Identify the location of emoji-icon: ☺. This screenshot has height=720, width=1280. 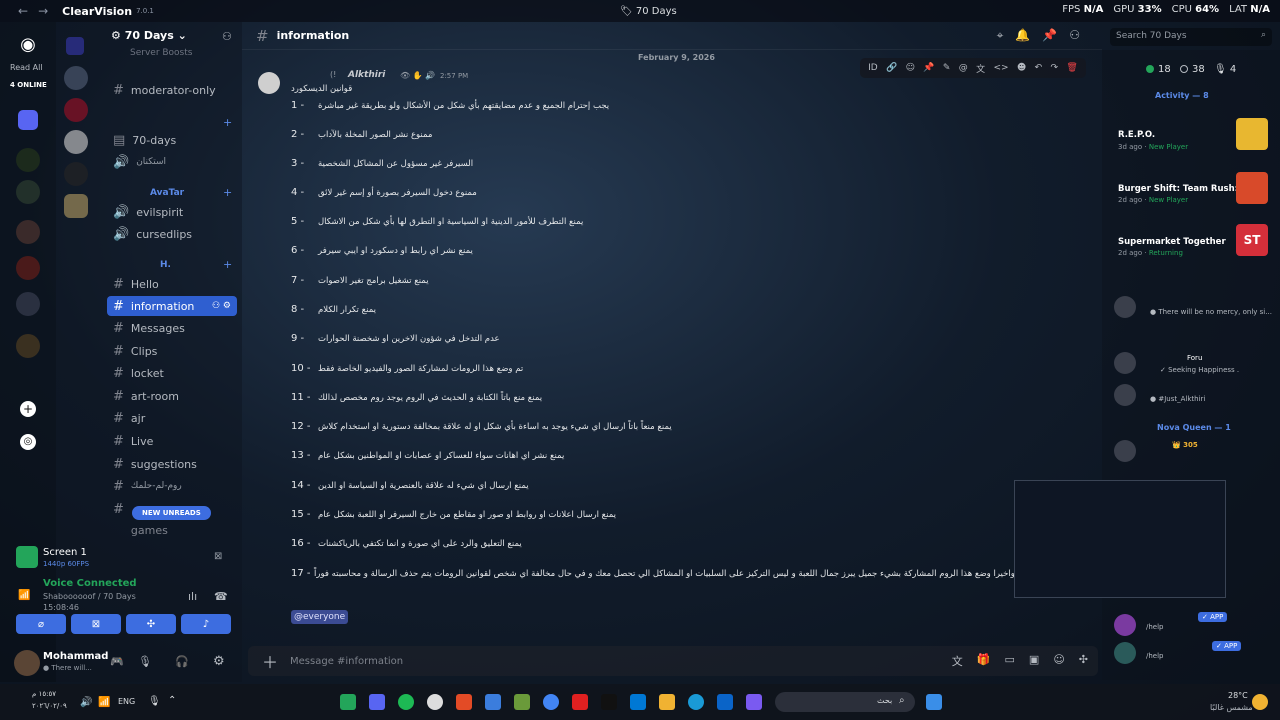
(1058, 661).